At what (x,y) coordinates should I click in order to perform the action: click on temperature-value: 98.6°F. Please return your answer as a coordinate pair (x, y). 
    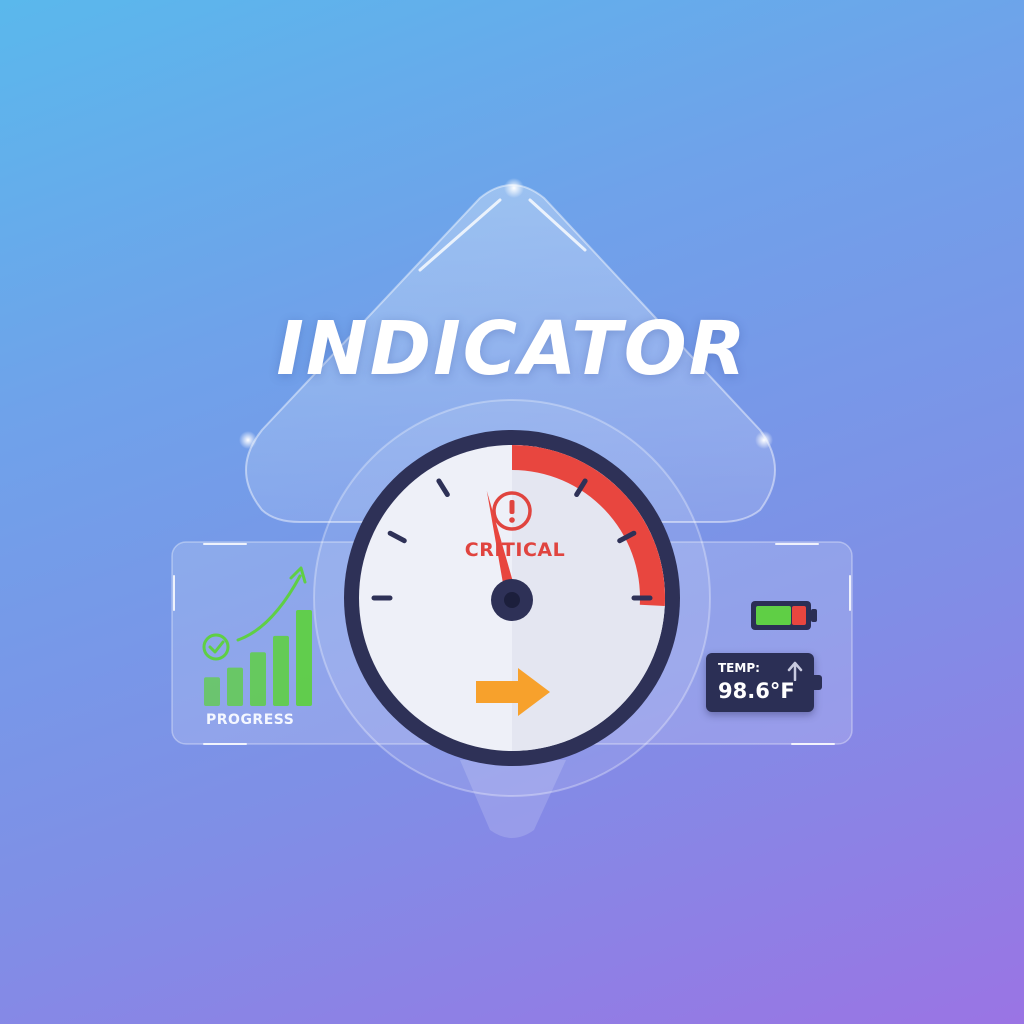
    Looking at the image, I should click on (756, 691).